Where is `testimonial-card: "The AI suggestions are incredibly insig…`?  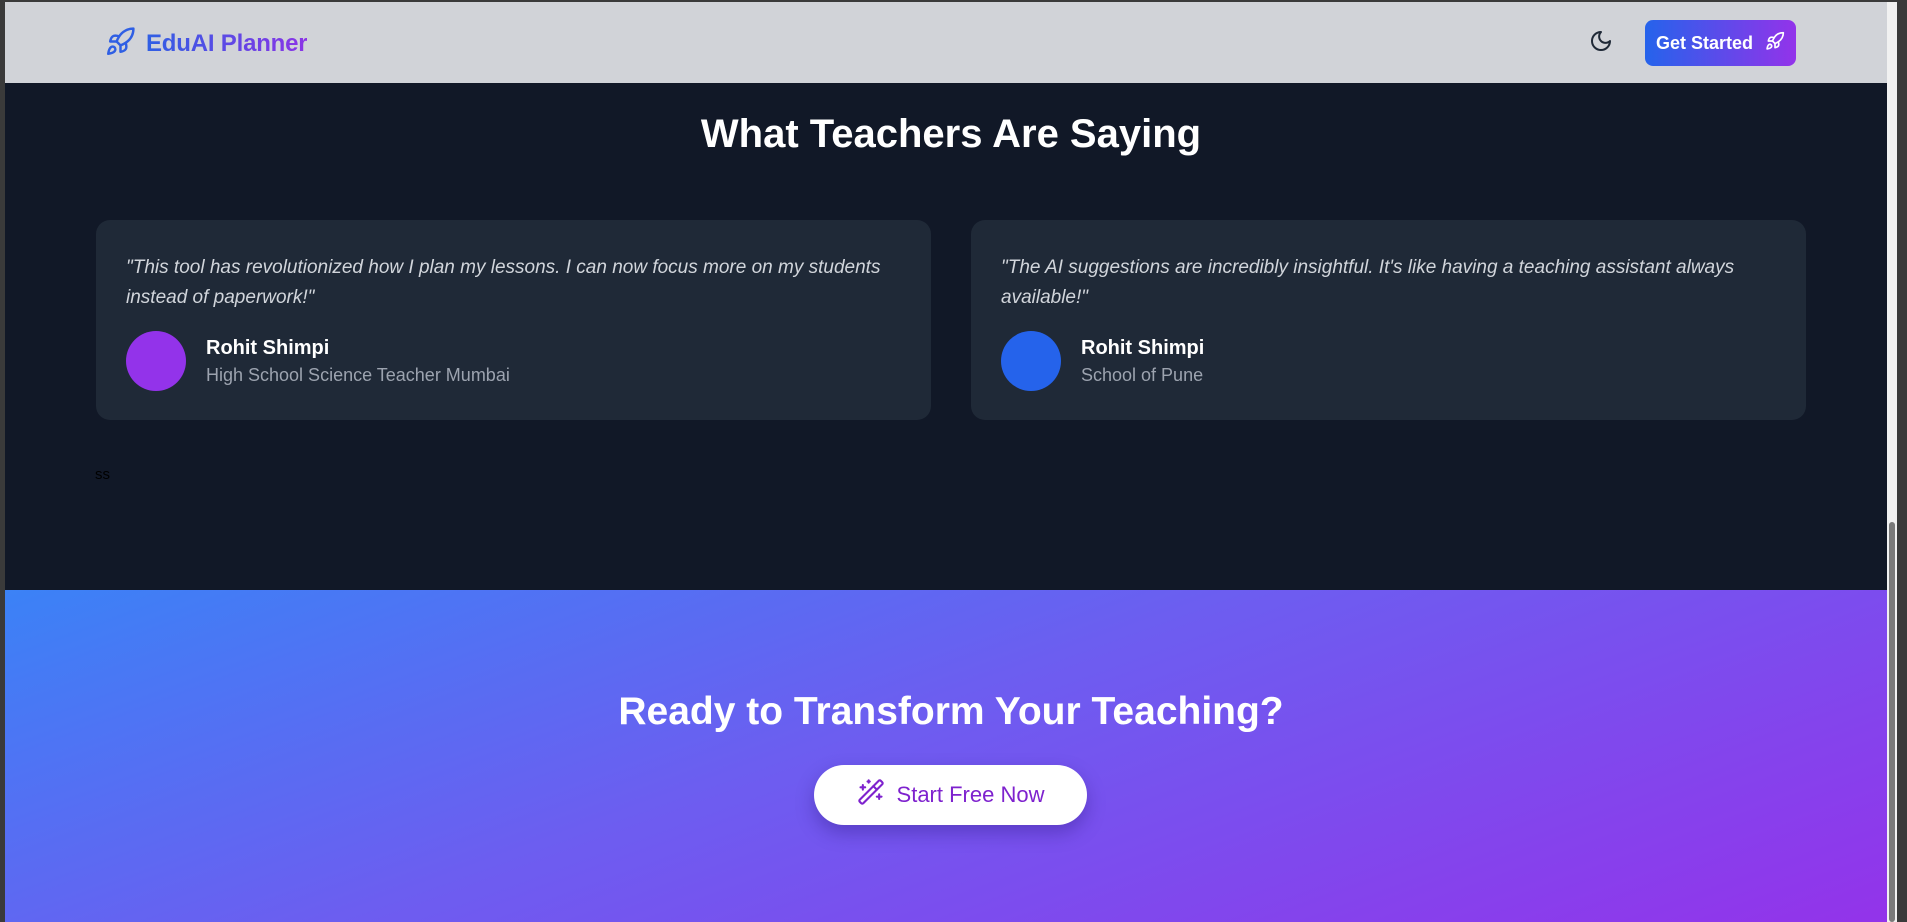 testimonial-card: "The AI suggestions are incredibly insig… is located at coordinates (1388, 320).